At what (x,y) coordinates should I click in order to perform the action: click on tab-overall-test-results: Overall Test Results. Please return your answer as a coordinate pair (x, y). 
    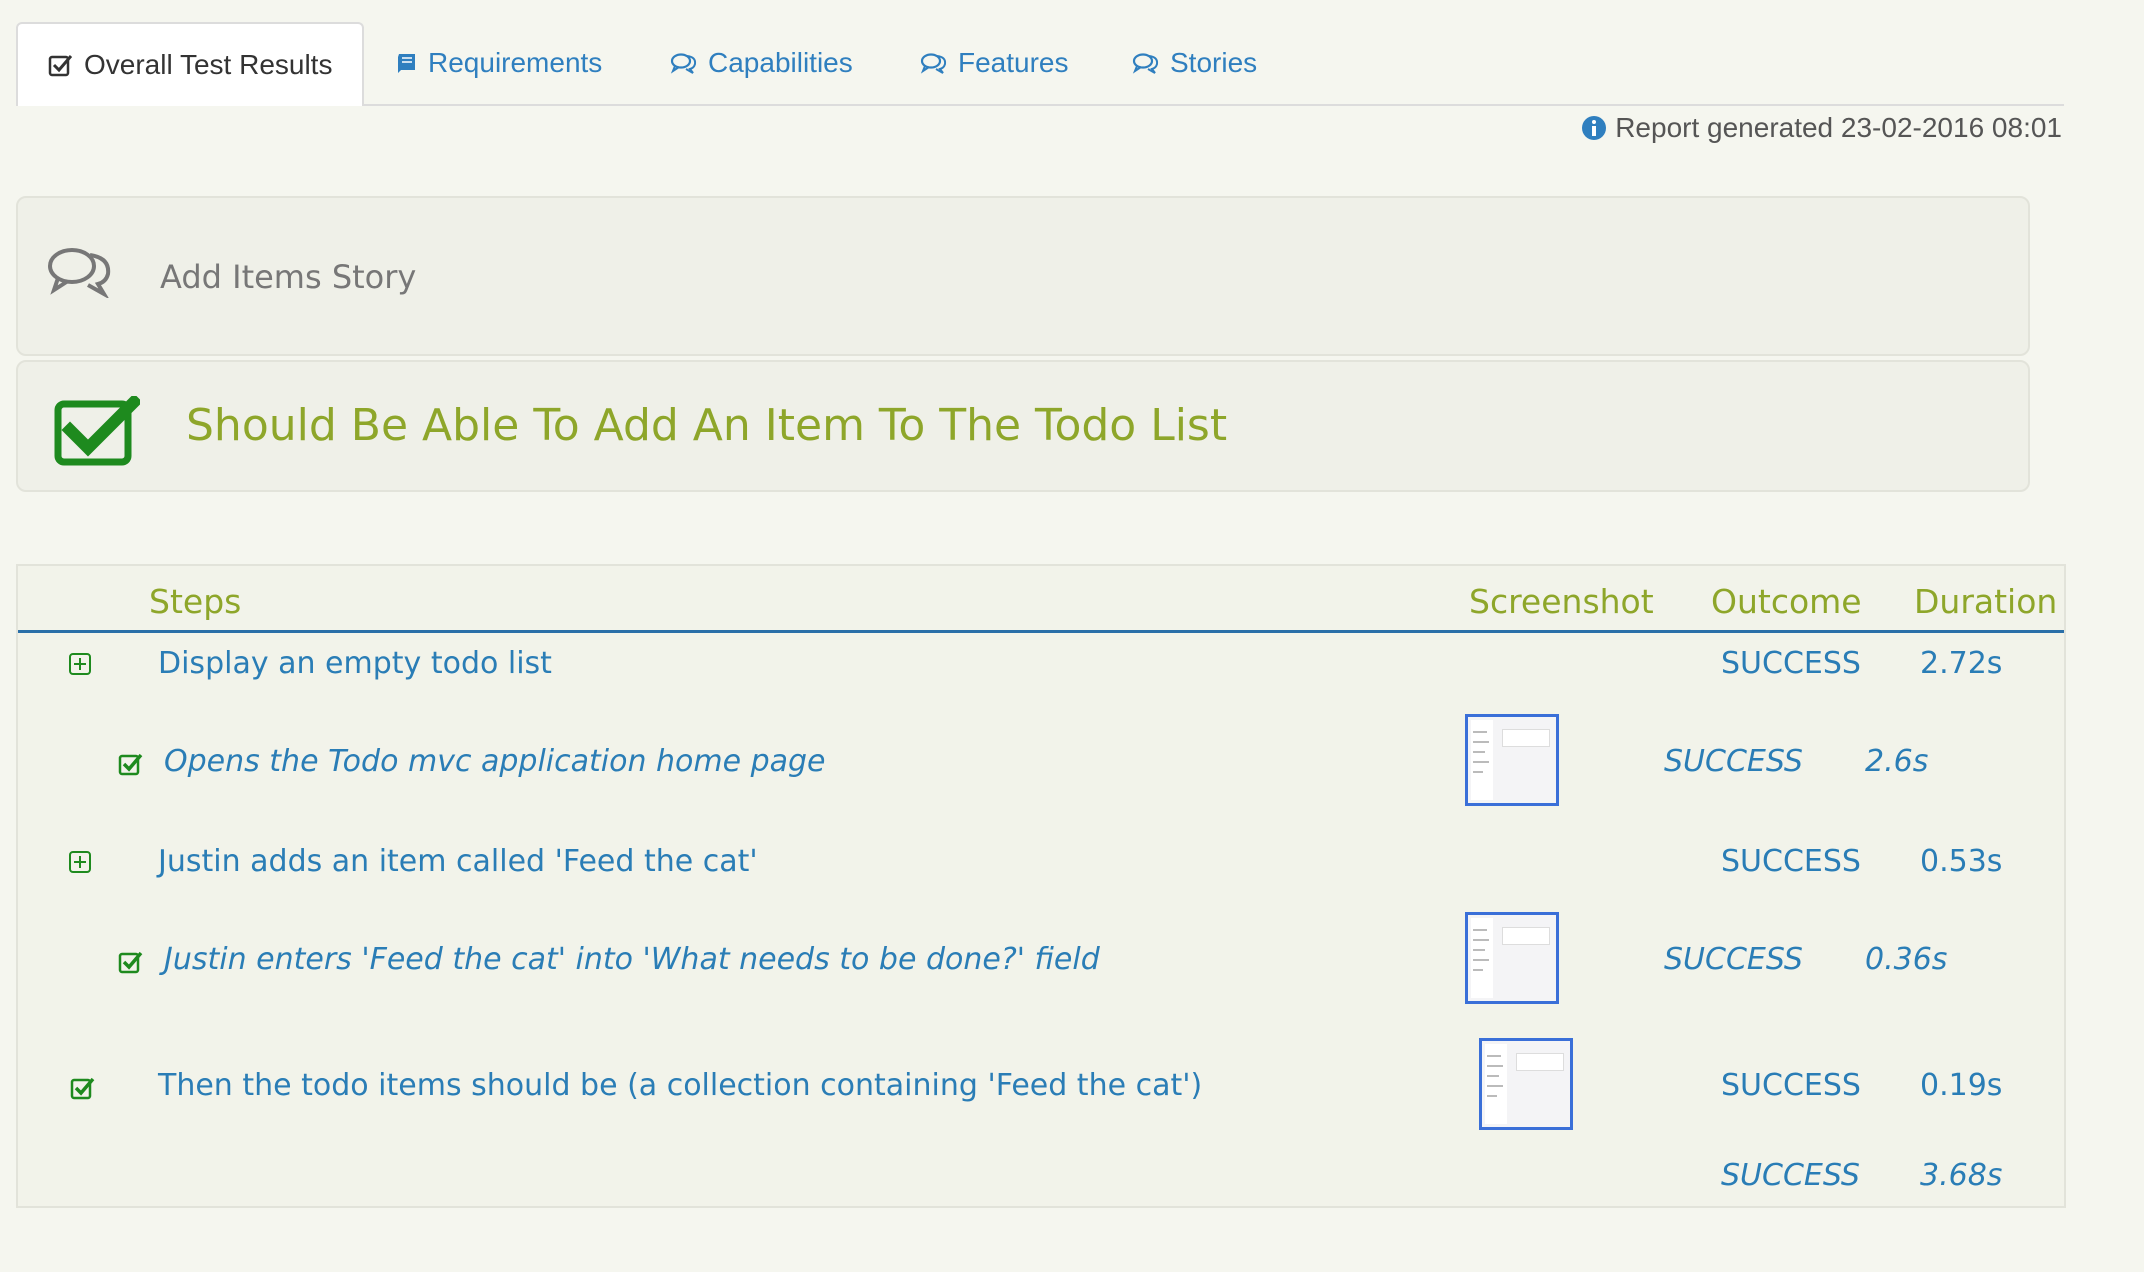
    Looking at the image, I should click on (190, 64).